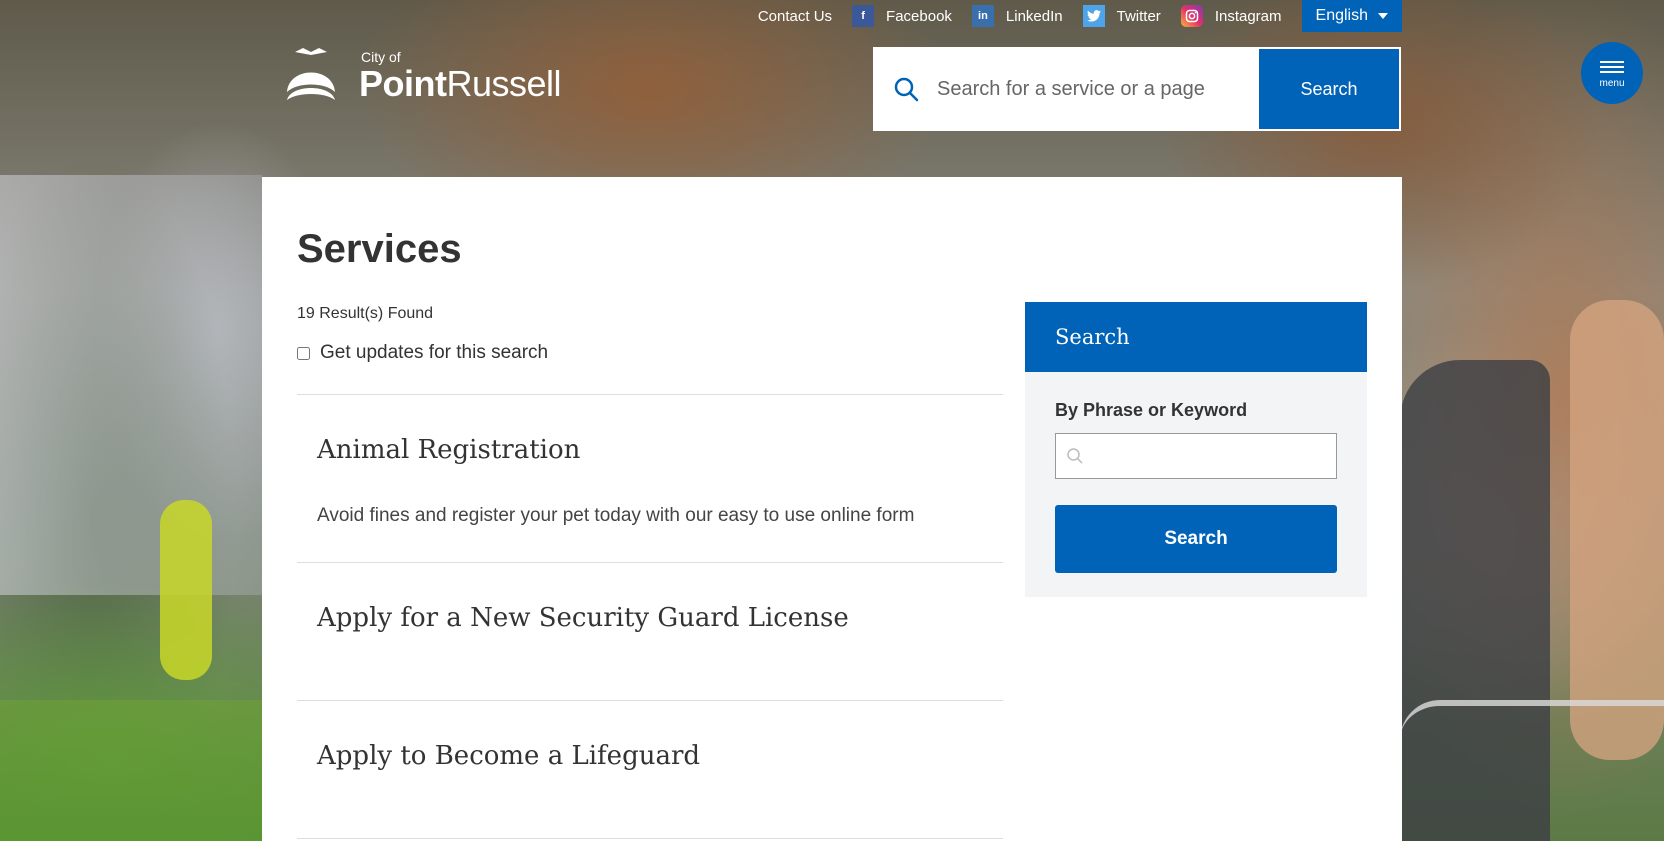 The height and width of the screenshot is (841, 1664). What do you see at coordinates (303, 353) in the screenshot?
I see `updates-checkbox` at bounding box center [303, 353].